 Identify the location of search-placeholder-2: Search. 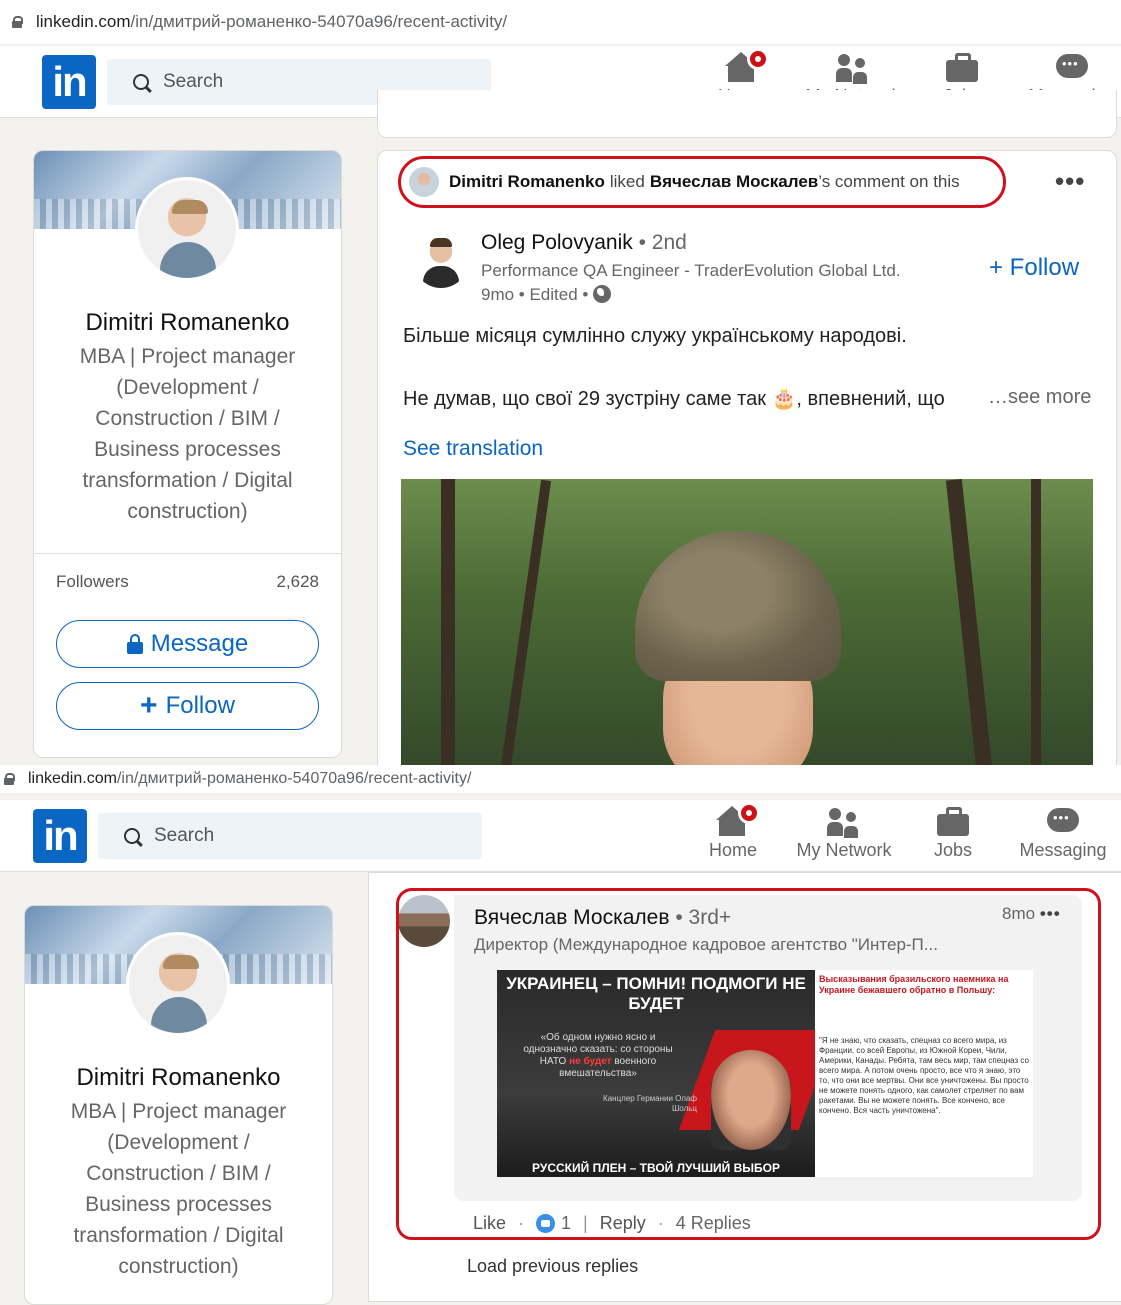
(184, 835).